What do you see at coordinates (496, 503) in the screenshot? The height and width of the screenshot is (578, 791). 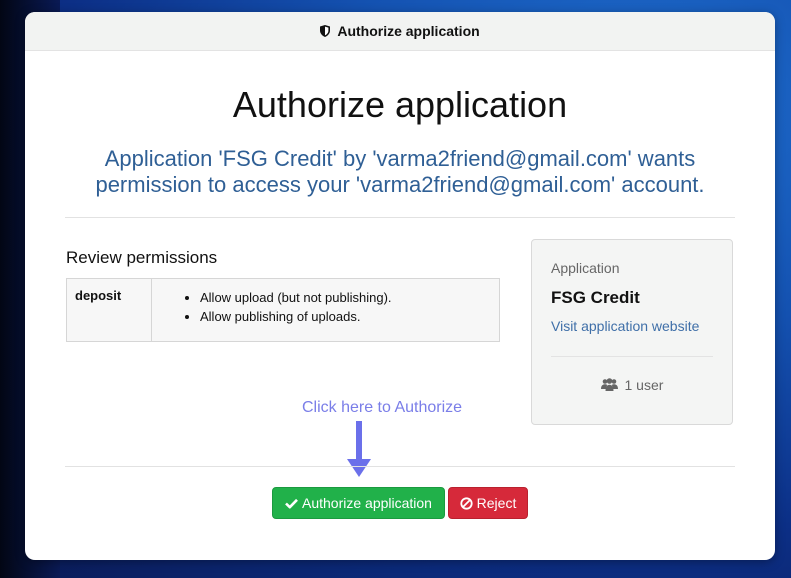 I see `reject-button-label: Reject` at bounding box center [496, 503].